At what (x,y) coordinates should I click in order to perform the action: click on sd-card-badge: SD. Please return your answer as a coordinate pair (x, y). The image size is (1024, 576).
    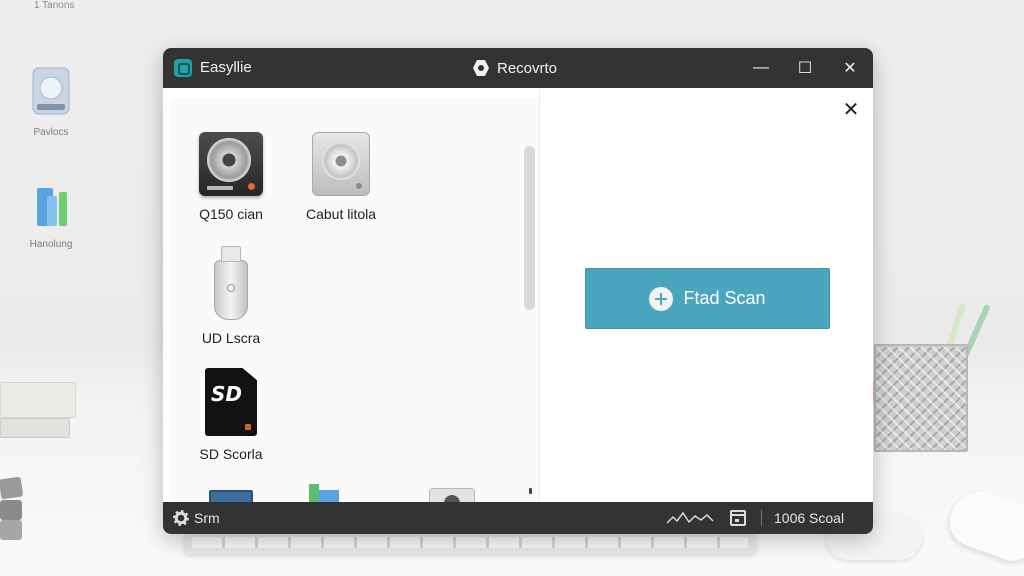
    Looking at the image, I should click on (227, 394).